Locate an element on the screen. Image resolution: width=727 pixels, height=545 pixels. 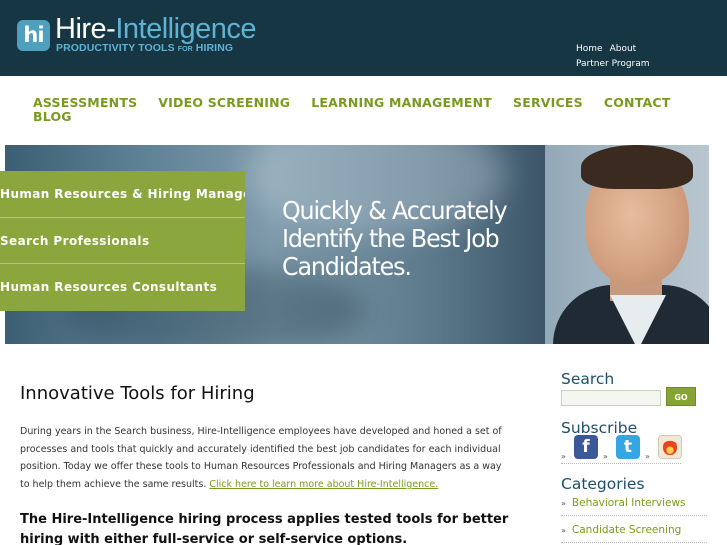
tagline-end: HIRING is located at coordinates (213, 48).